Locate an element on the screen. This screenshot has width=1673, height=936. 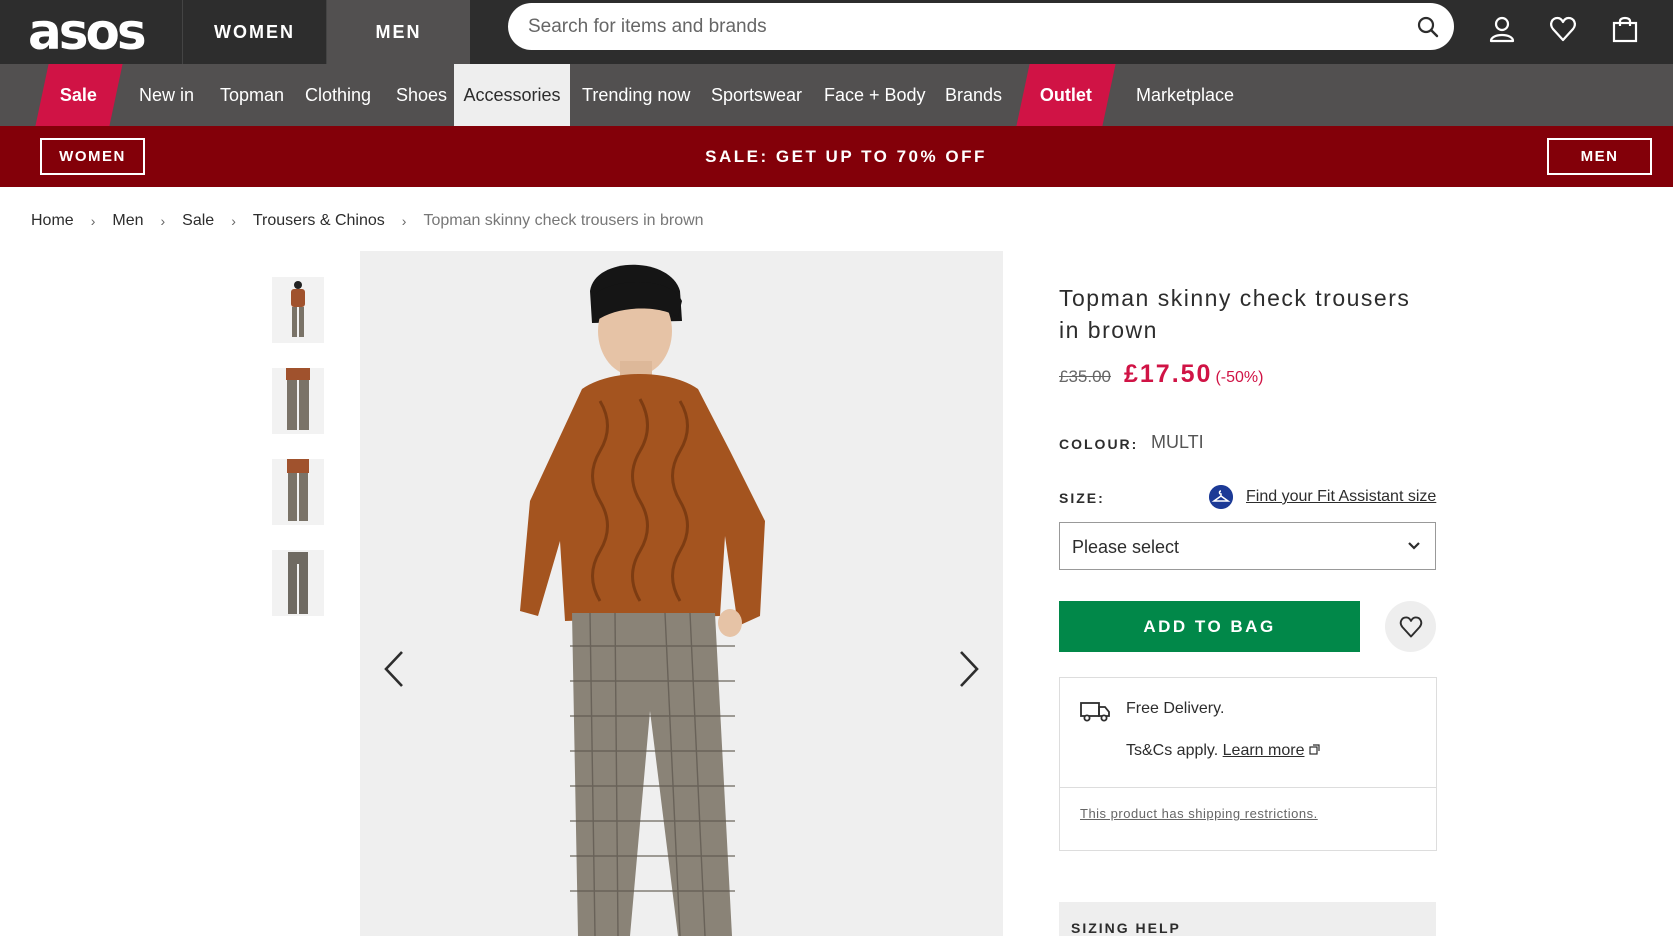
promo-banner: WOMEN SALE: GET UP TO 70% OFF MEN is located at coordinates (836, 156).